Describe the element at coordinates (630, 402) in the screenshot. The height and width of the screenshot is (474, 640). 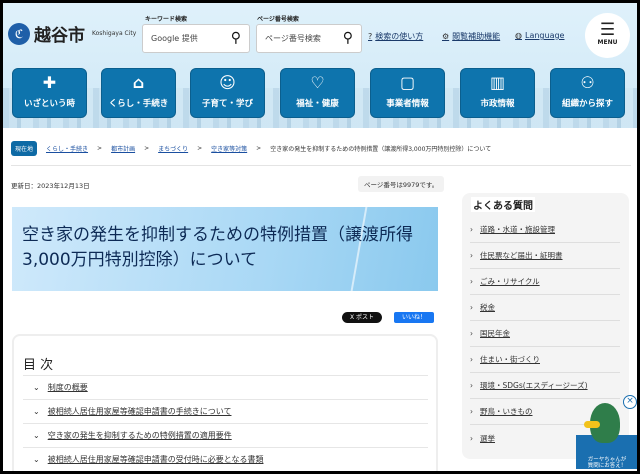
I see `close-icon: ×` at that location.